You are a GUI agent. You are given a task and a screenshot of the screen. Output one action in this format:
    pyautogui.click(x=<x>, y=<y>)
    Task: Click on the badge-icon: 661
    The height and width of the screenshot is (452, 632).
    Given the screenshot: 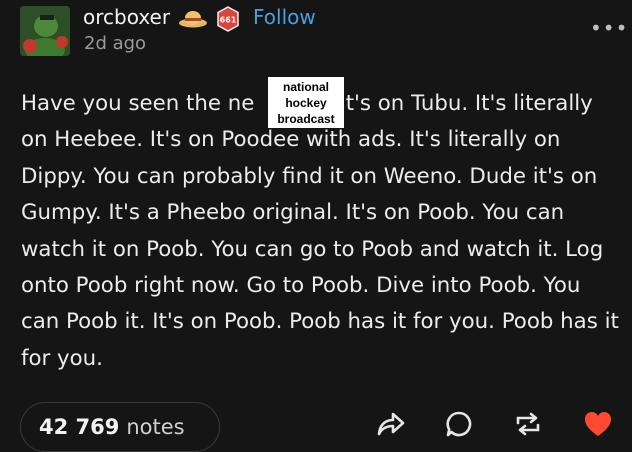 What is the action you would take?
    pyautogui.click(x=228, y=21)
    